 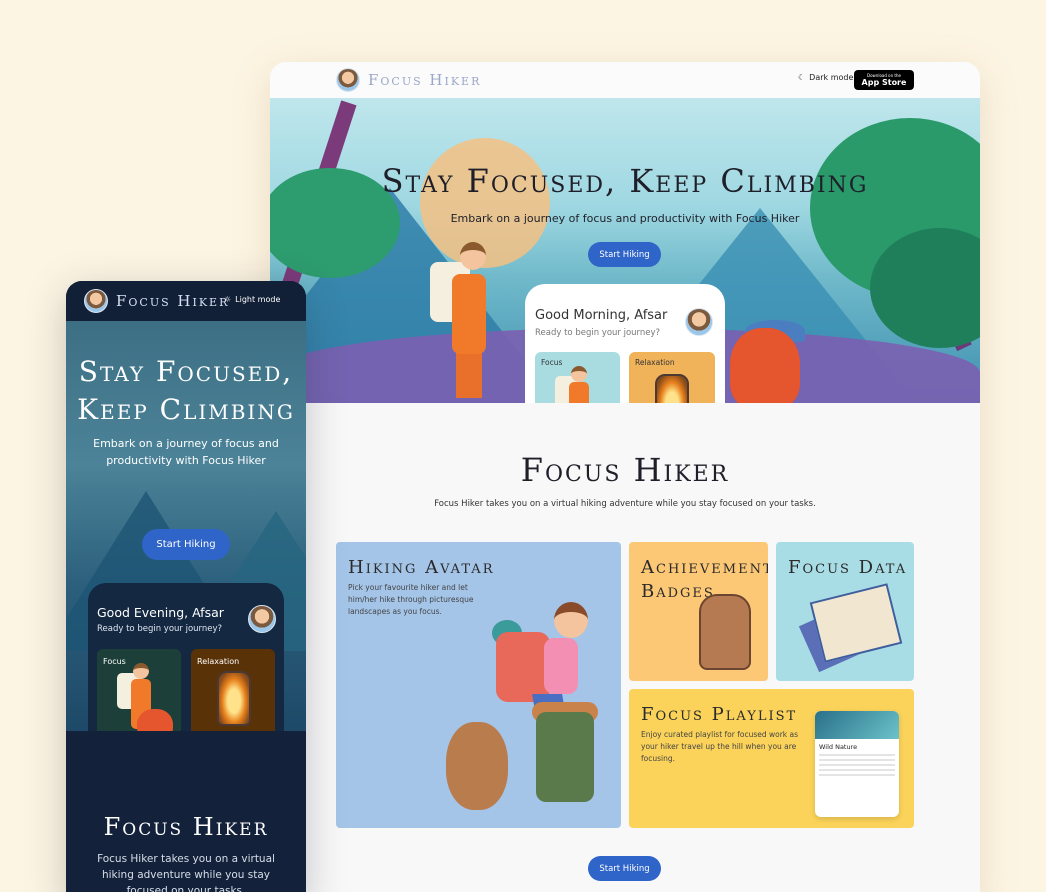 I want to click on app-store-badge: Download on the App Store, so click(x=884, y=80).